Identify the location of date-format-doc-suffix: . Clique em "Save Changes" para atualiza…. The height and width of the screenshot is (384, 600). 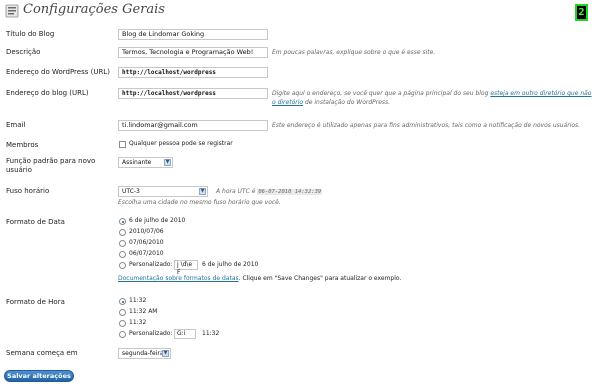
(320, 278).